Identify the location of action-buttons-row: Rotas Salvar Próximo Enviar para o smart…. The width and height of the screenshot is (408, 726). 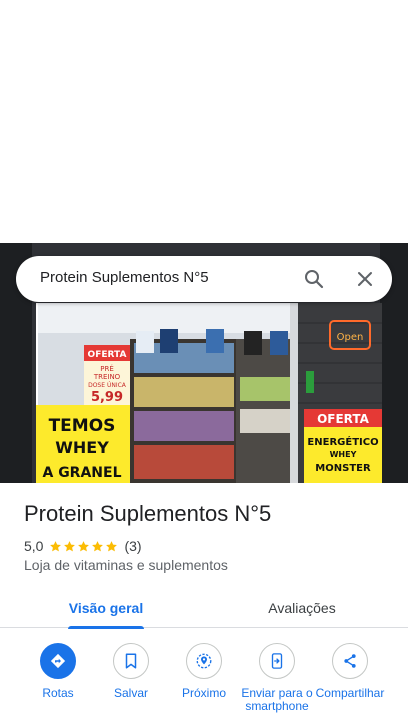
(204, 684).